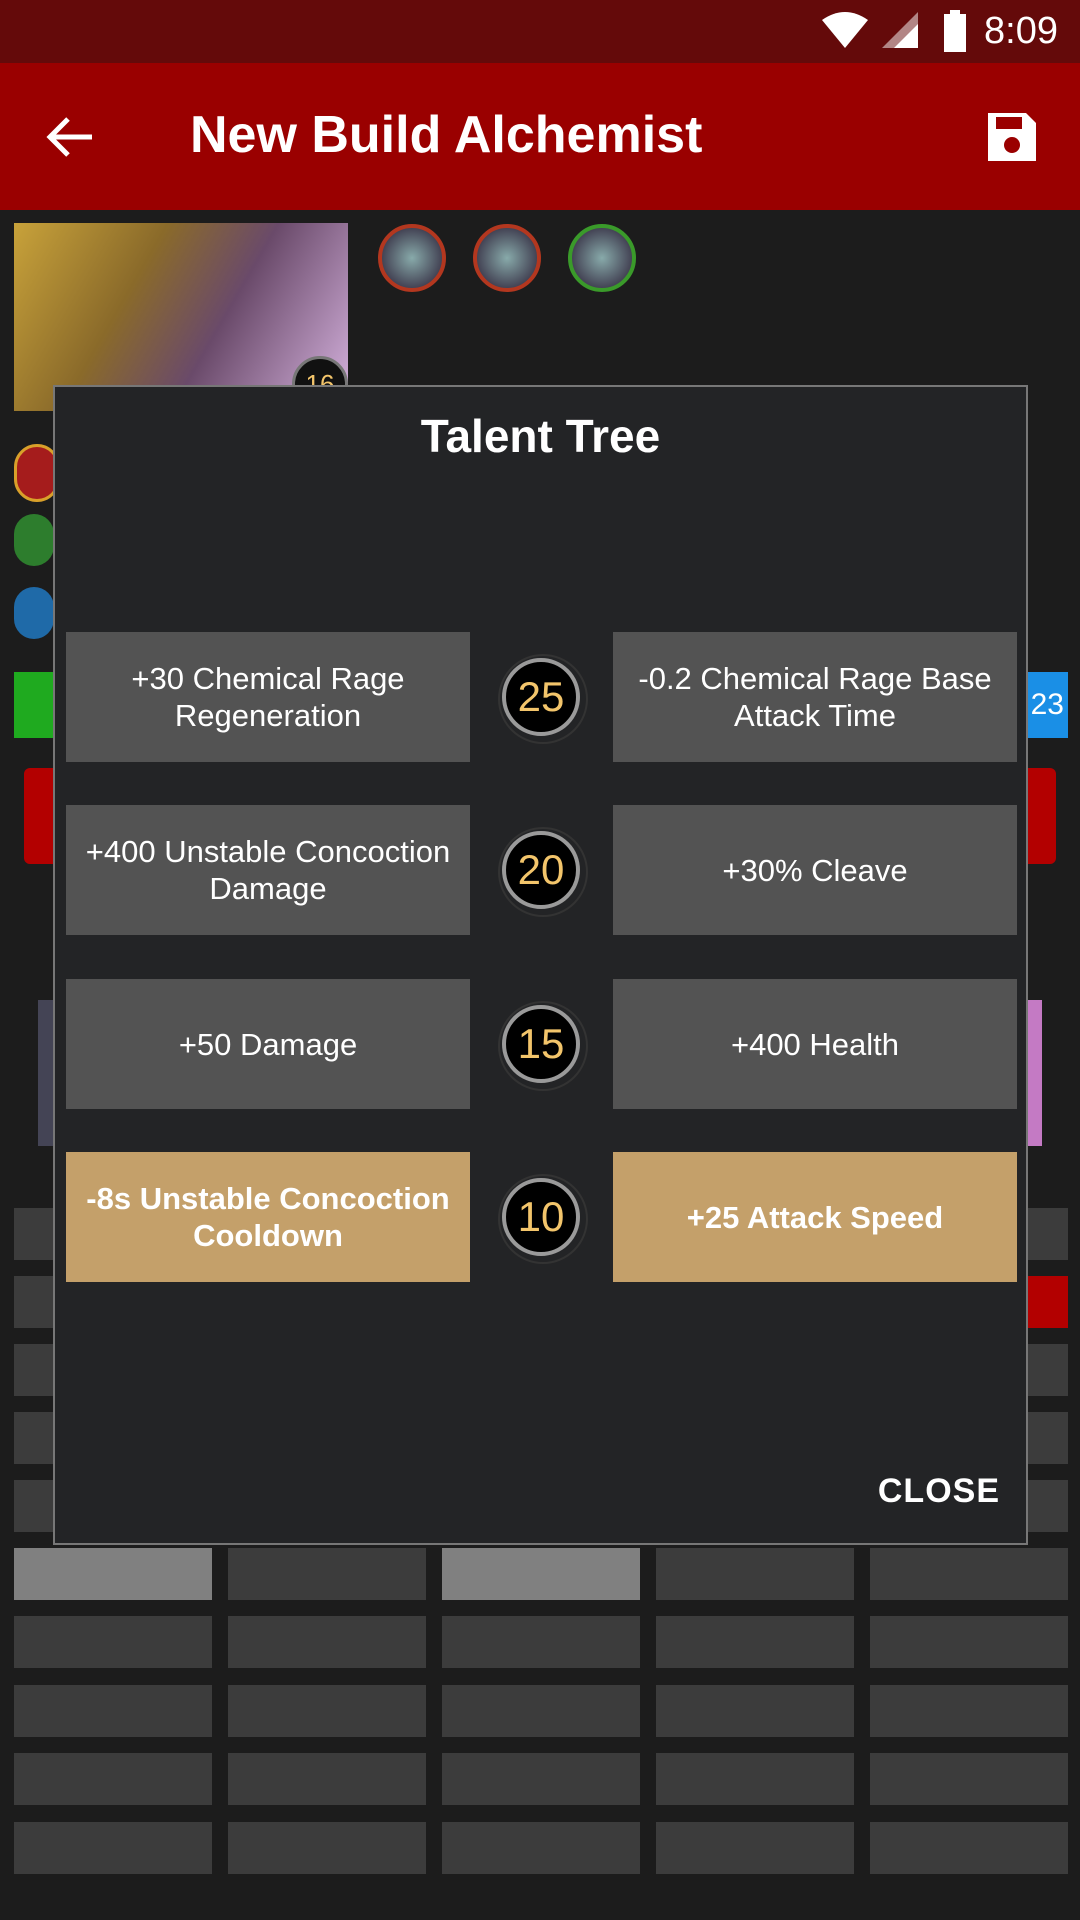  What do you see at coordinates (268, 870) in the screenshot?
I see `talent-left-20: +400 Unstable Concoction Damage` at bounding box center [268, 870].